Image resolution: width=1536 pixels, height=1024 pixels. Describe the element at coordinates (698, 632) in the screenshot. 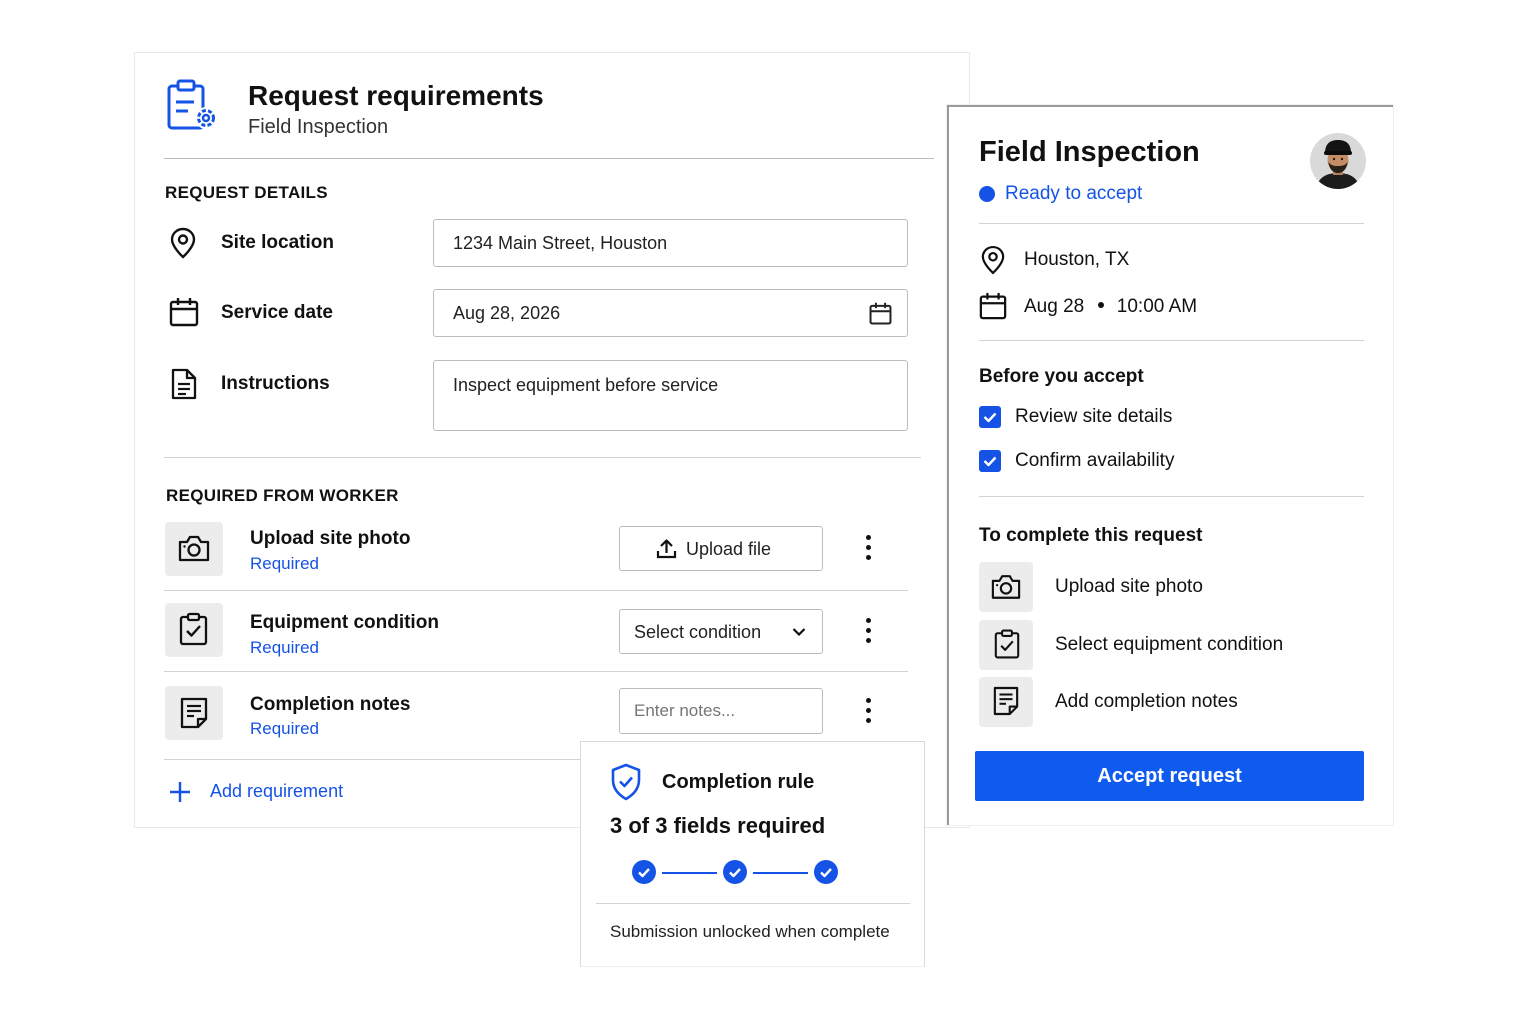

I see `condition-select-value: Select condition` at that location.